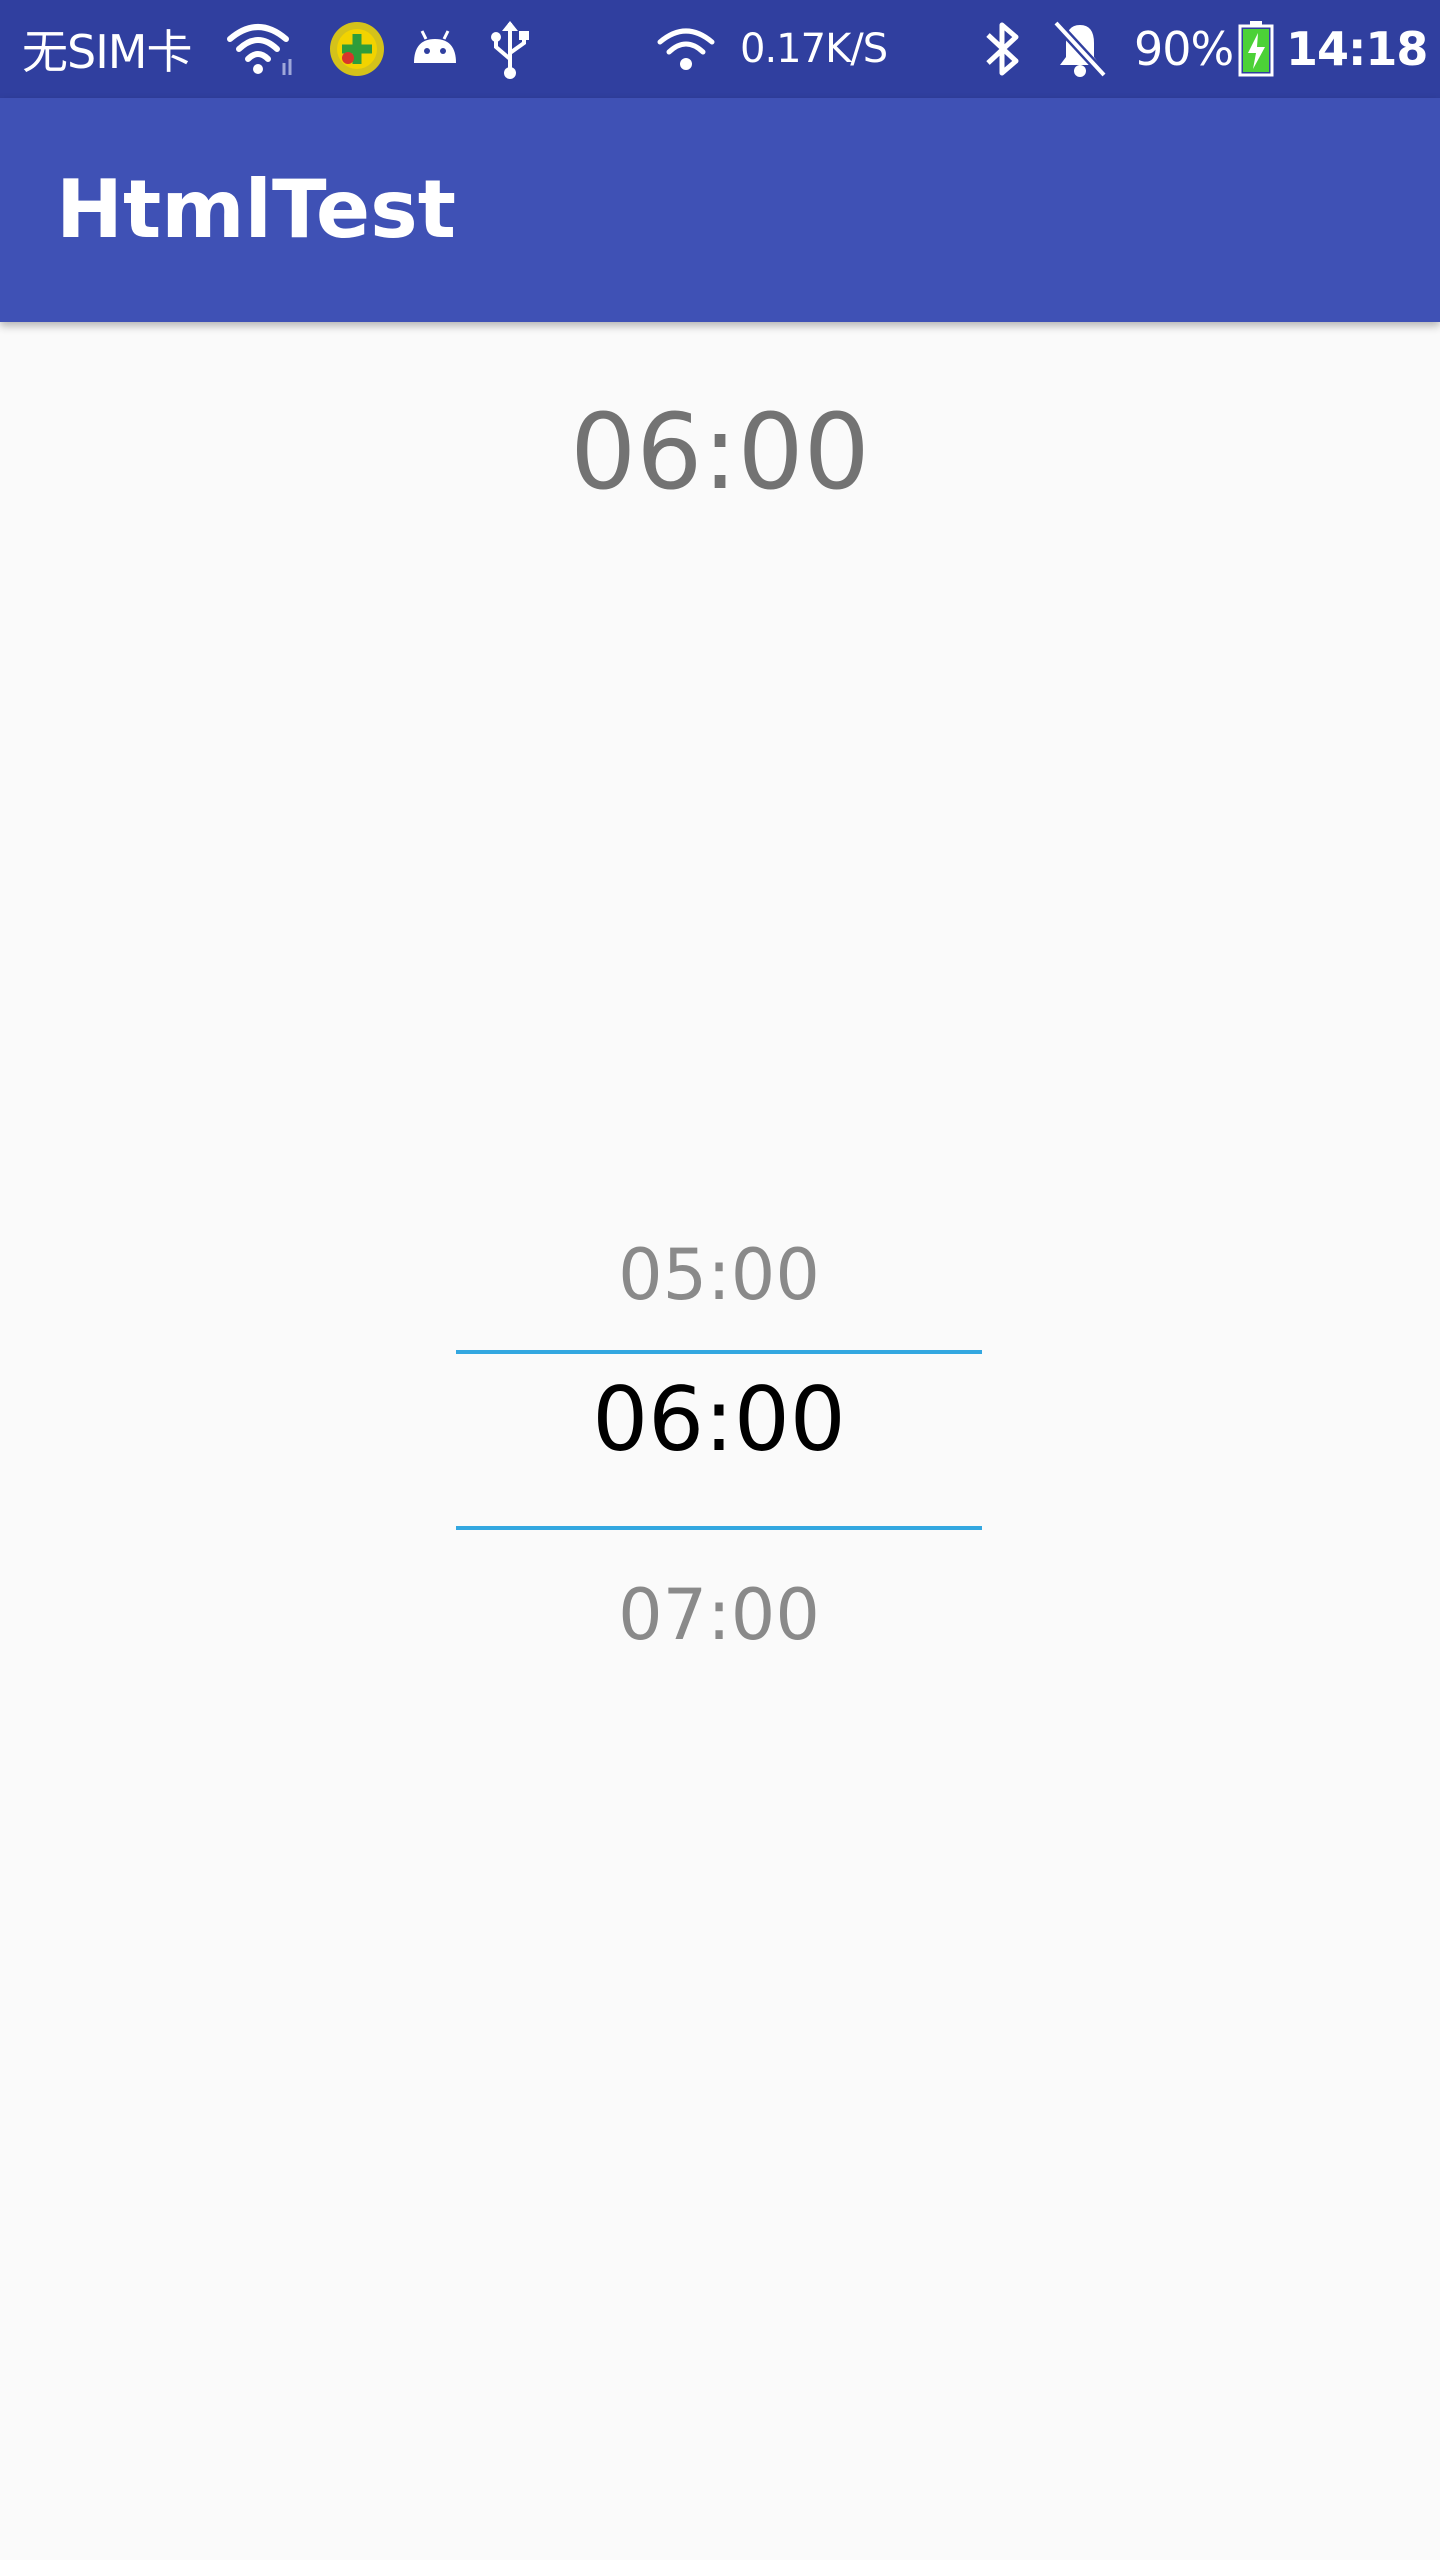 The width and height of the screenshot is (1440, 2560). I want to click on picker-previous-value: 05:00, so click(719, 1275).